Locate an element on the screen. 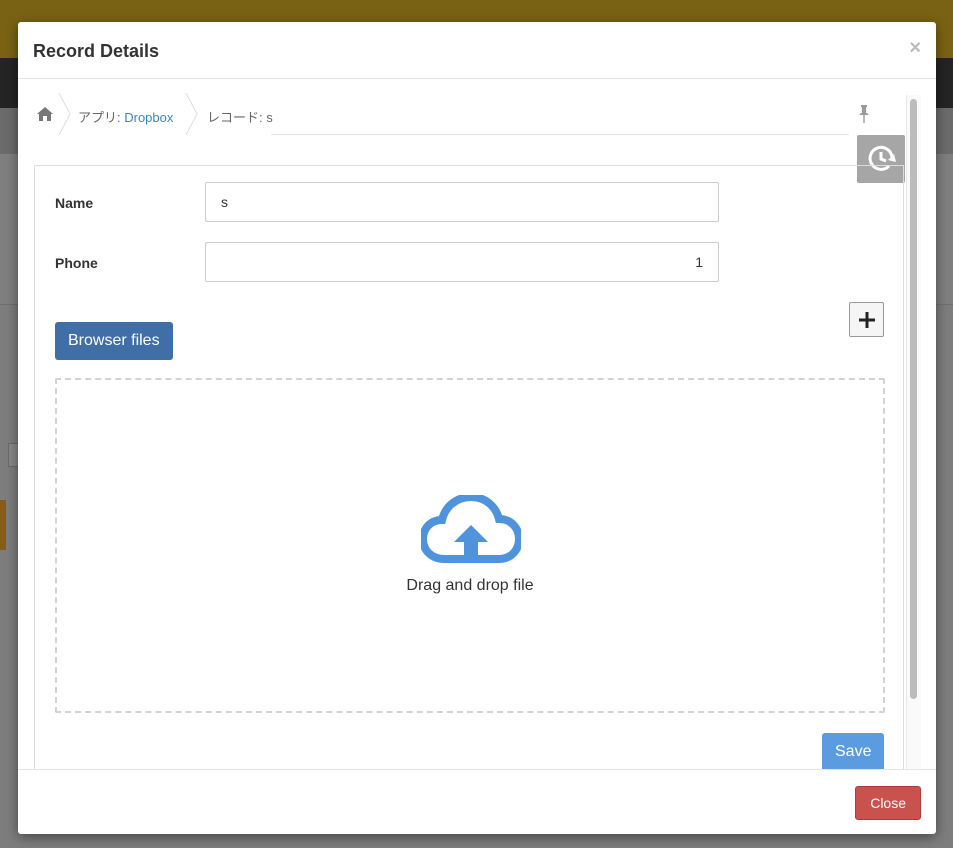 The image size is (953, 848). breadcrumb-app-prefix: アプリ: is located at coordinates (101, 117).